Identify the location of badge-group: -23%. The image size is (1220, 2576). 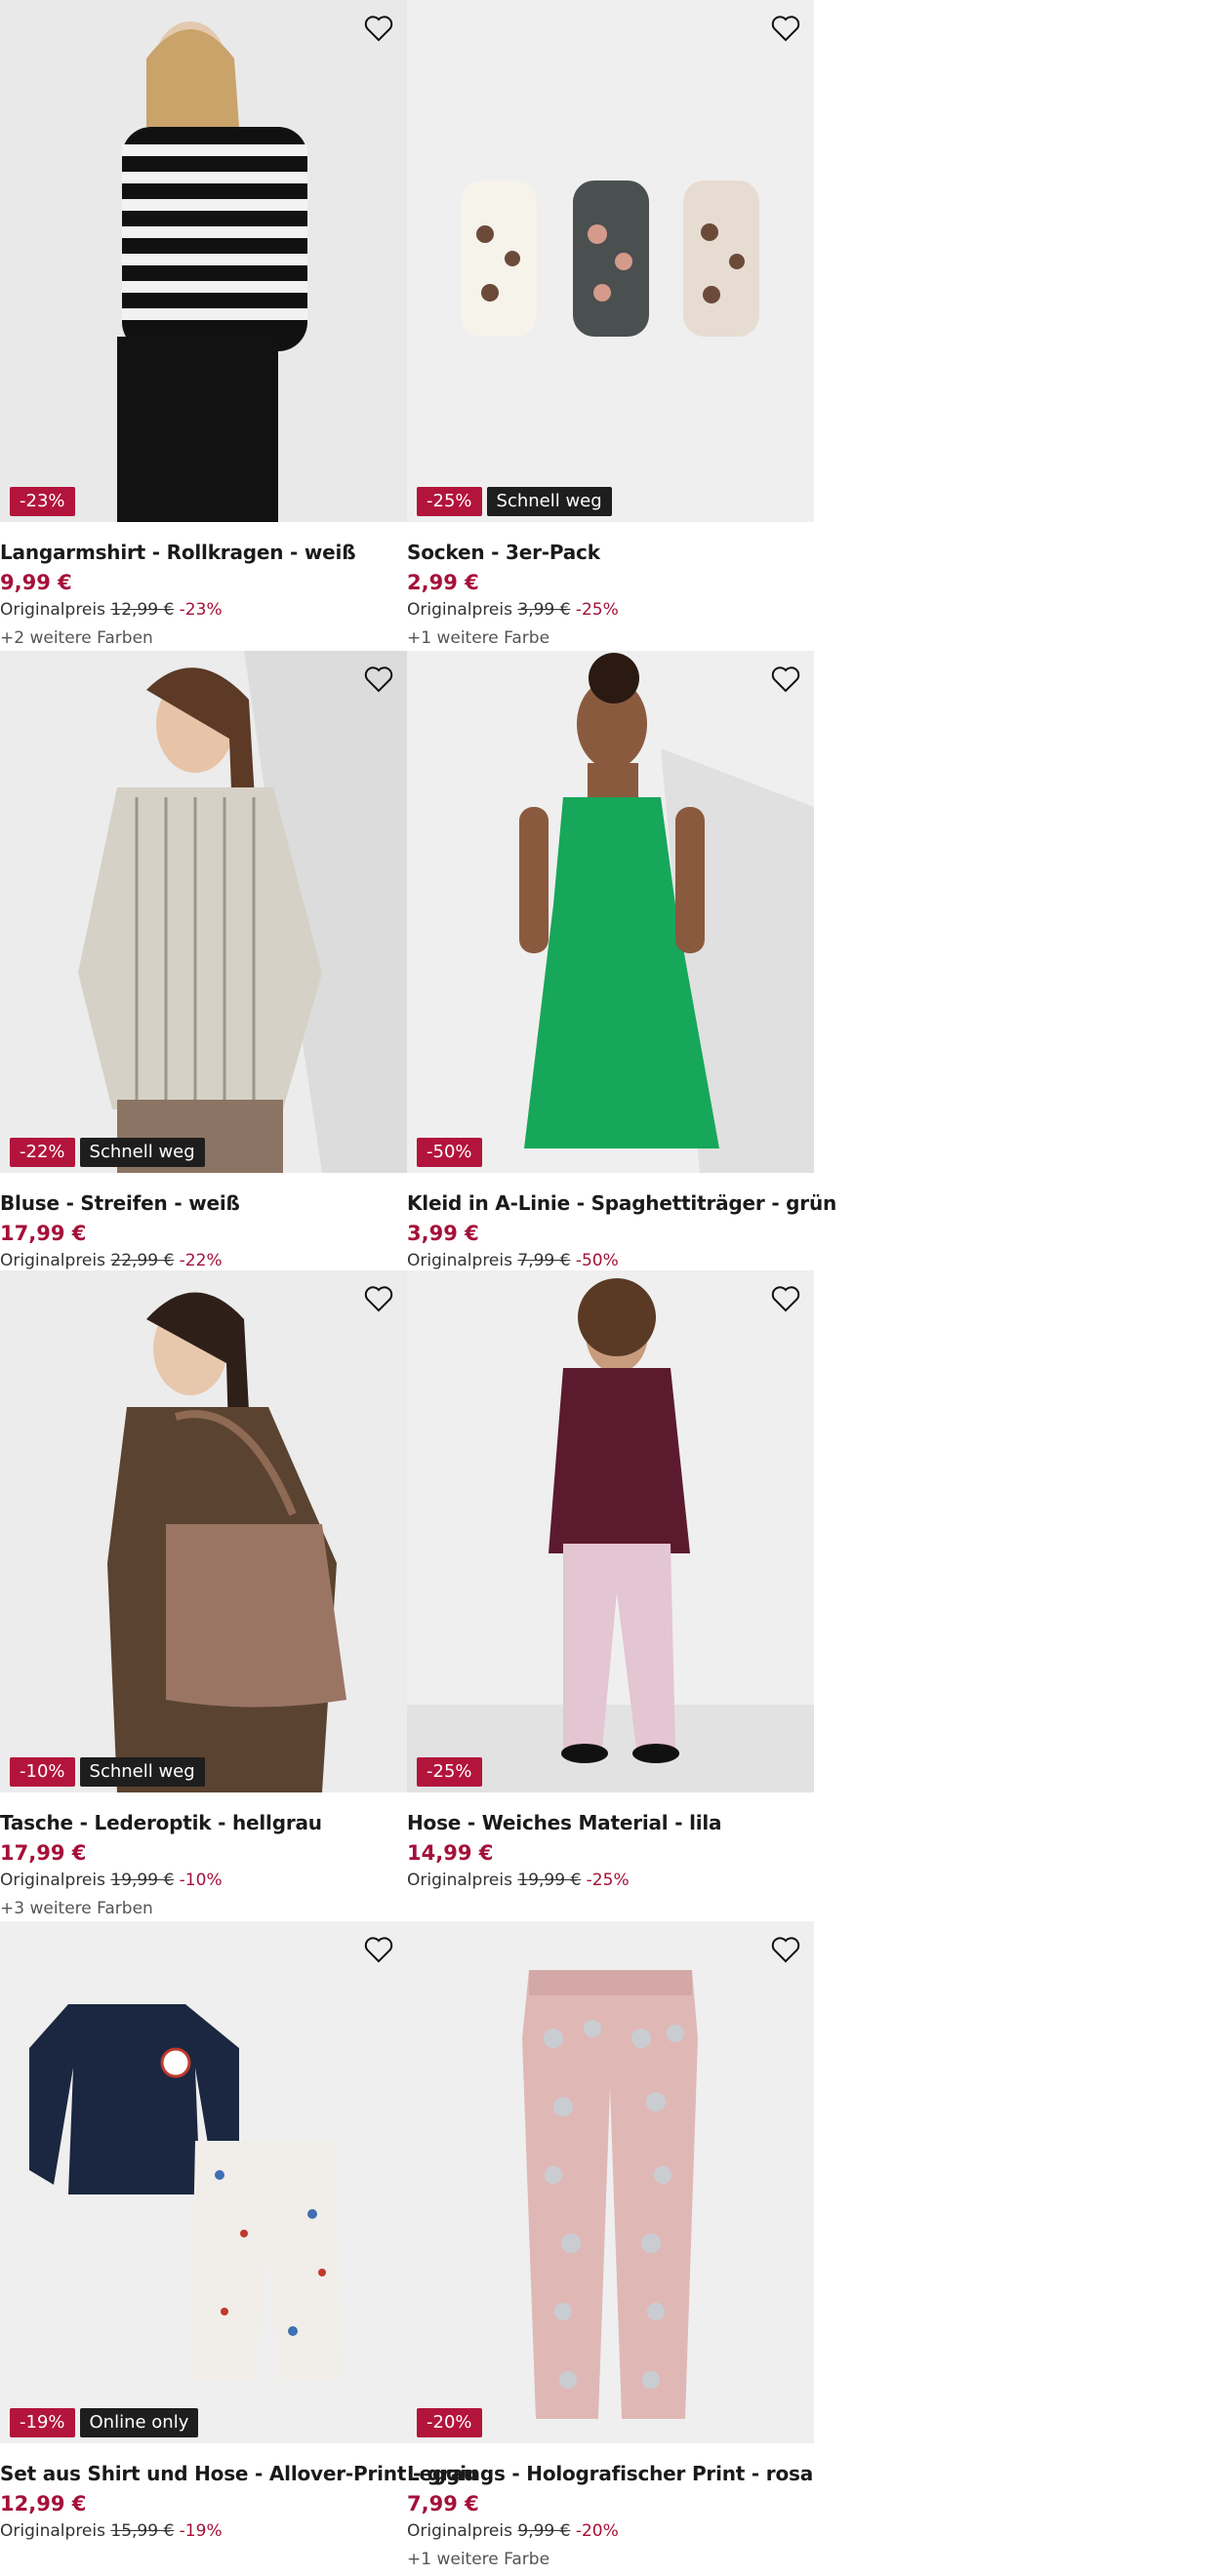
(42, 501).